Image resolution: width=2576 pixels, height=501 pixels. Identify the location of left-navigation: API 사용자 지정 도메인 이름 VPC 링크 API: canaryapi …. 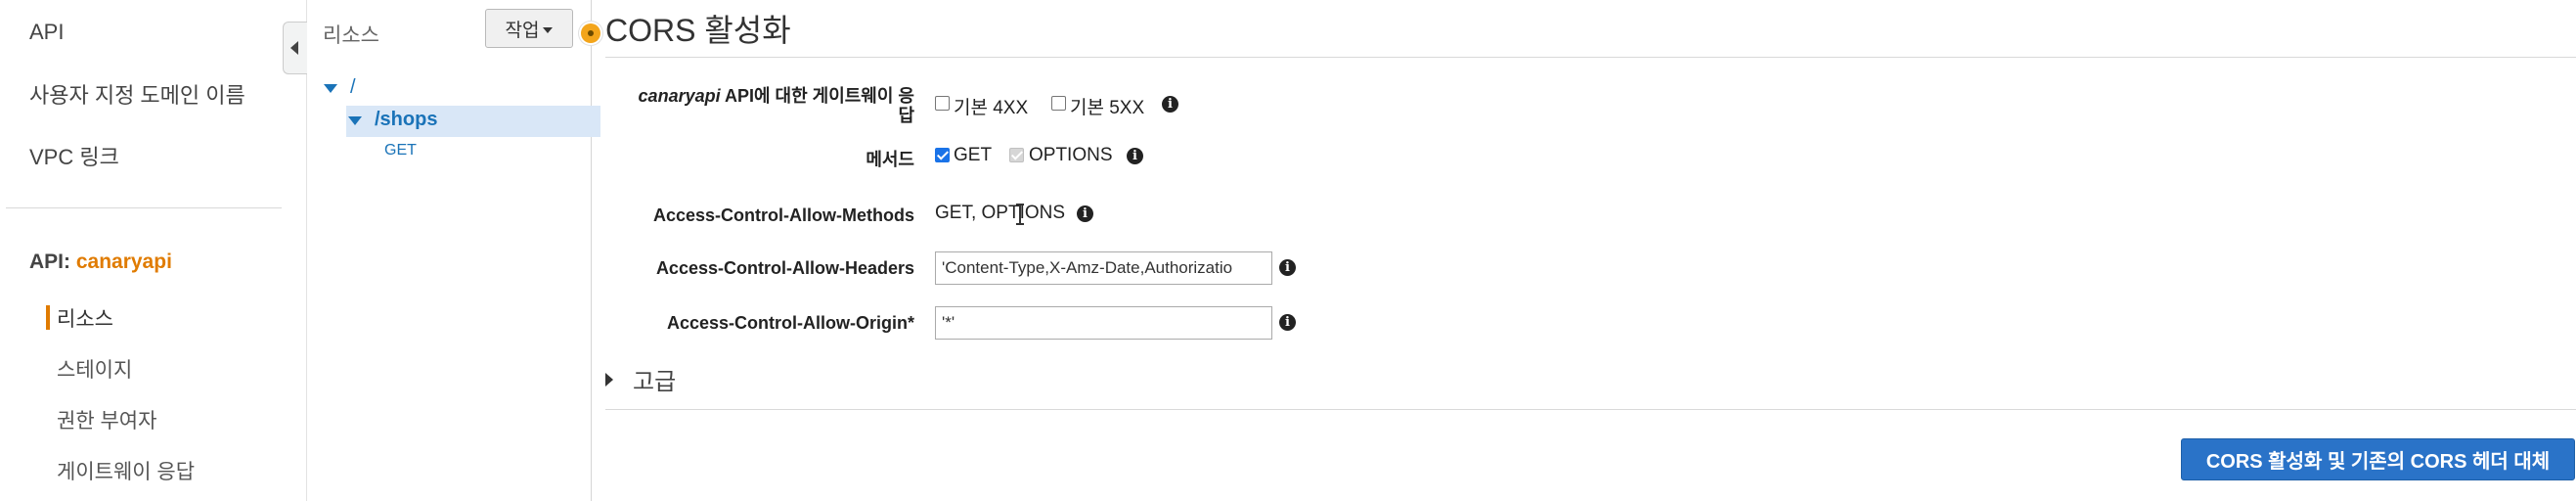
(153, 250).